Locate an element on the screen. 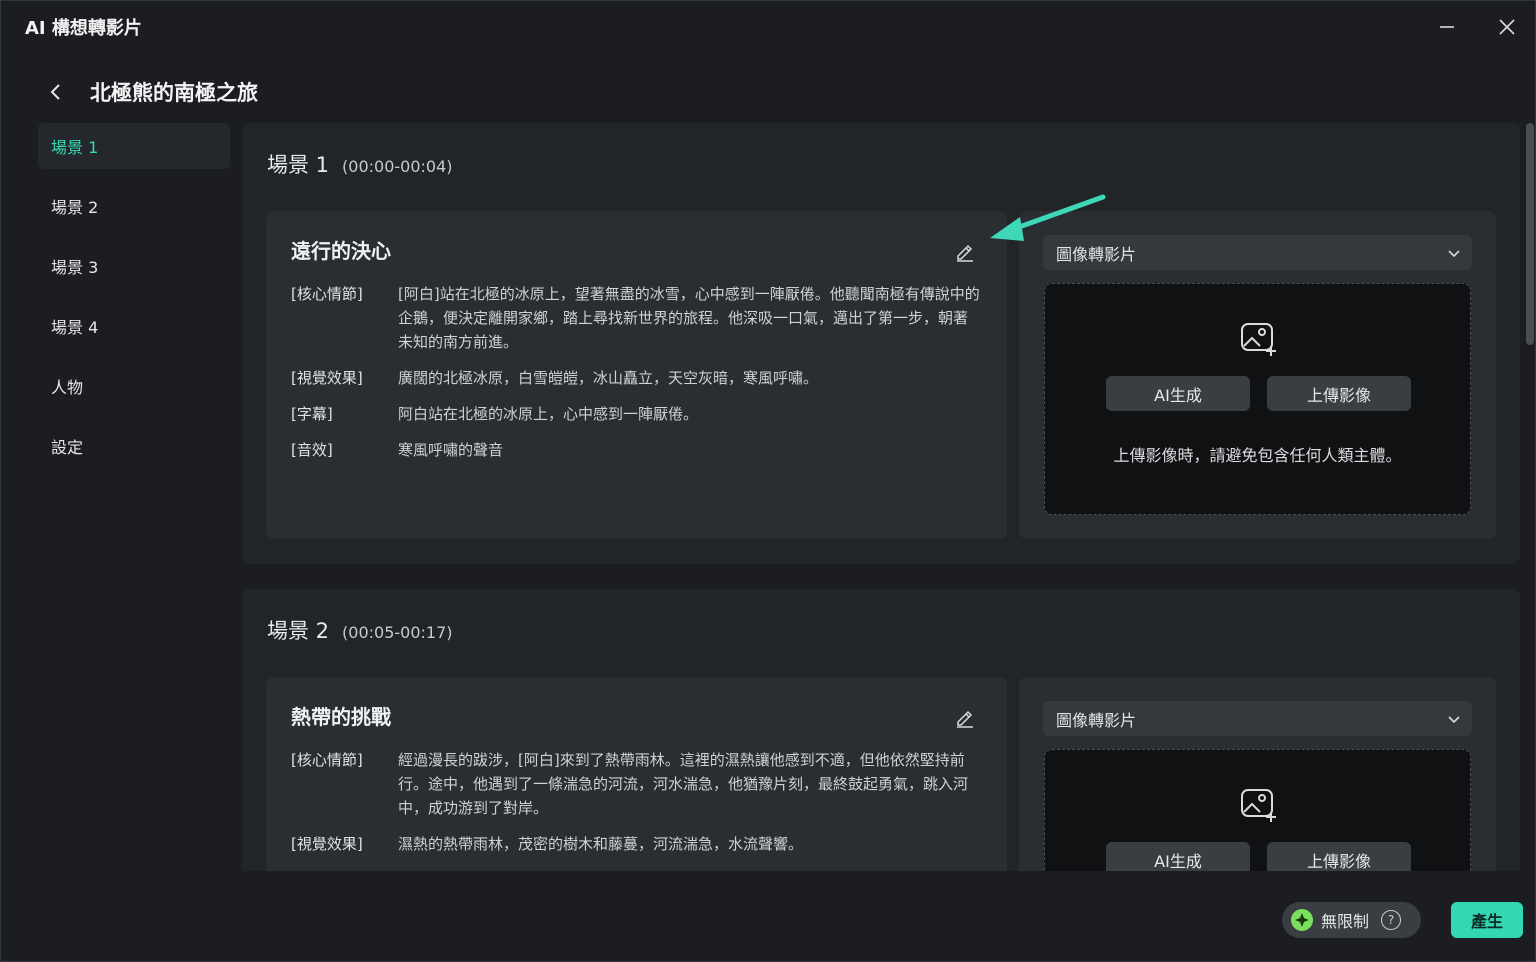 The width and height of the screenshot is (1536, 962). story-row: [視覺效果] 濕熱的熱帶雨林，茂密的樹木和藤蔓，河流湍急，水流聲響。 is located at coordinates (636, 844).